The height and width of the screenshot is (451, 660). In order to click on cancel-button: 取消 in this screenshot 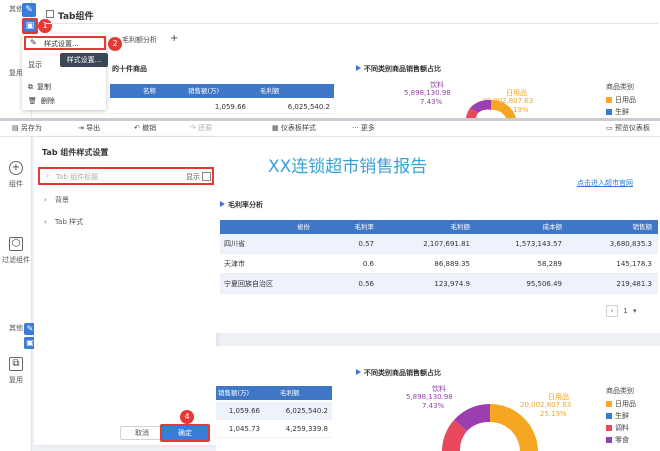, I will do `click(142, 433)`.